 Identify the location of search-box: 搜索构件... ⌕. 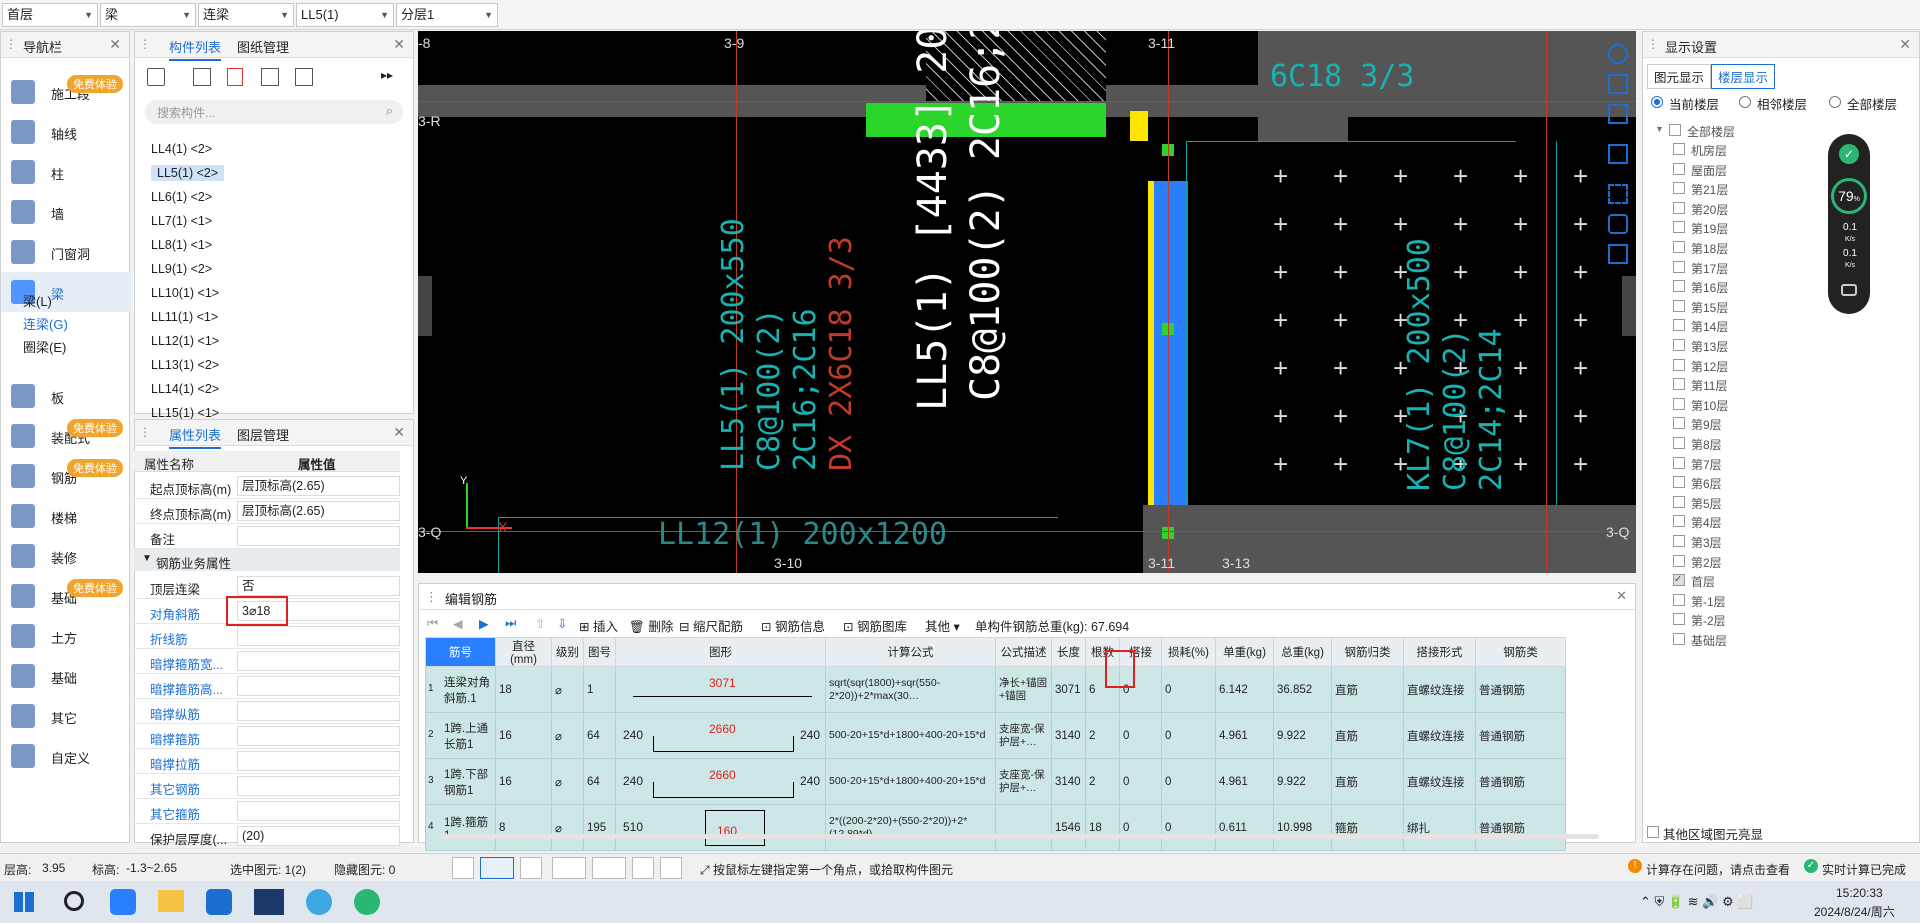
(274, 112).